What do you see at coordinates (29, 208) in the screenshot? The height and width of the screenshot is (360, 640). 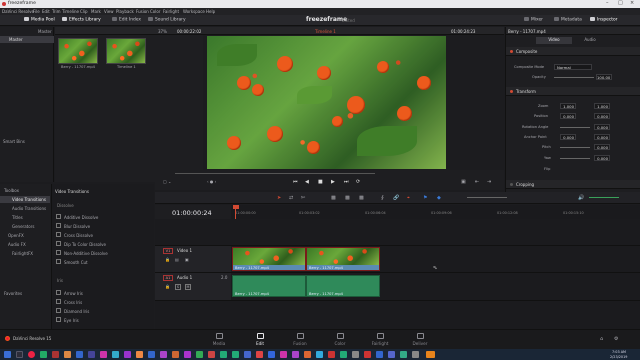 I see `category-audio-transitions: Audio Transitions` at bounding box center [29, 208].